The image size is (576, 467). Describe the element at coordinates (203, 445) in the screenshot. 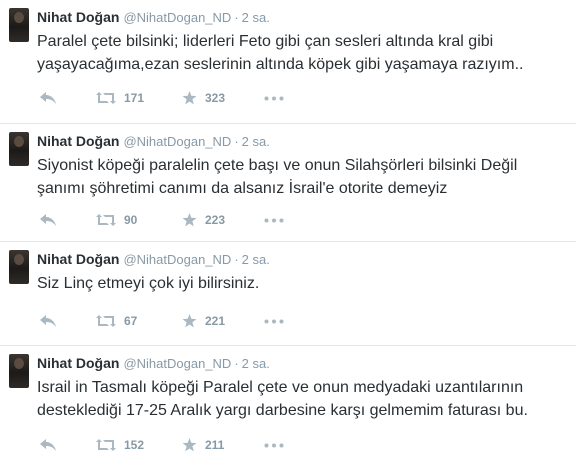

I see `favorite-button: 211` at that location.